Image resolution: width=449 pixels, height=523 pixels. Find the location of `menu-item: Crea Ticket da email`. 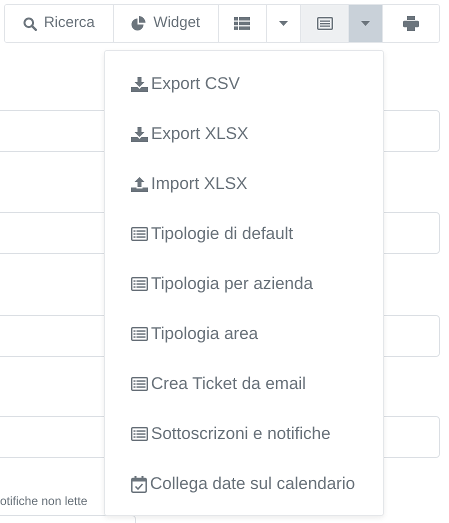

menu-item: Crea Ticket da email is located at coordinates (244, 384).